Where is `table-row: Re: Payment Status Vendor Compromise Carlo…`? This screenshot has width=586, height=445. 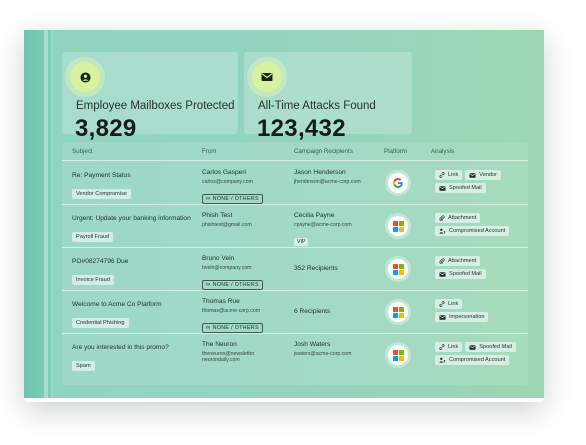
table-row: Re: Payment Status Vendor Compromise Carlo… is located at coordinates (295, 183).